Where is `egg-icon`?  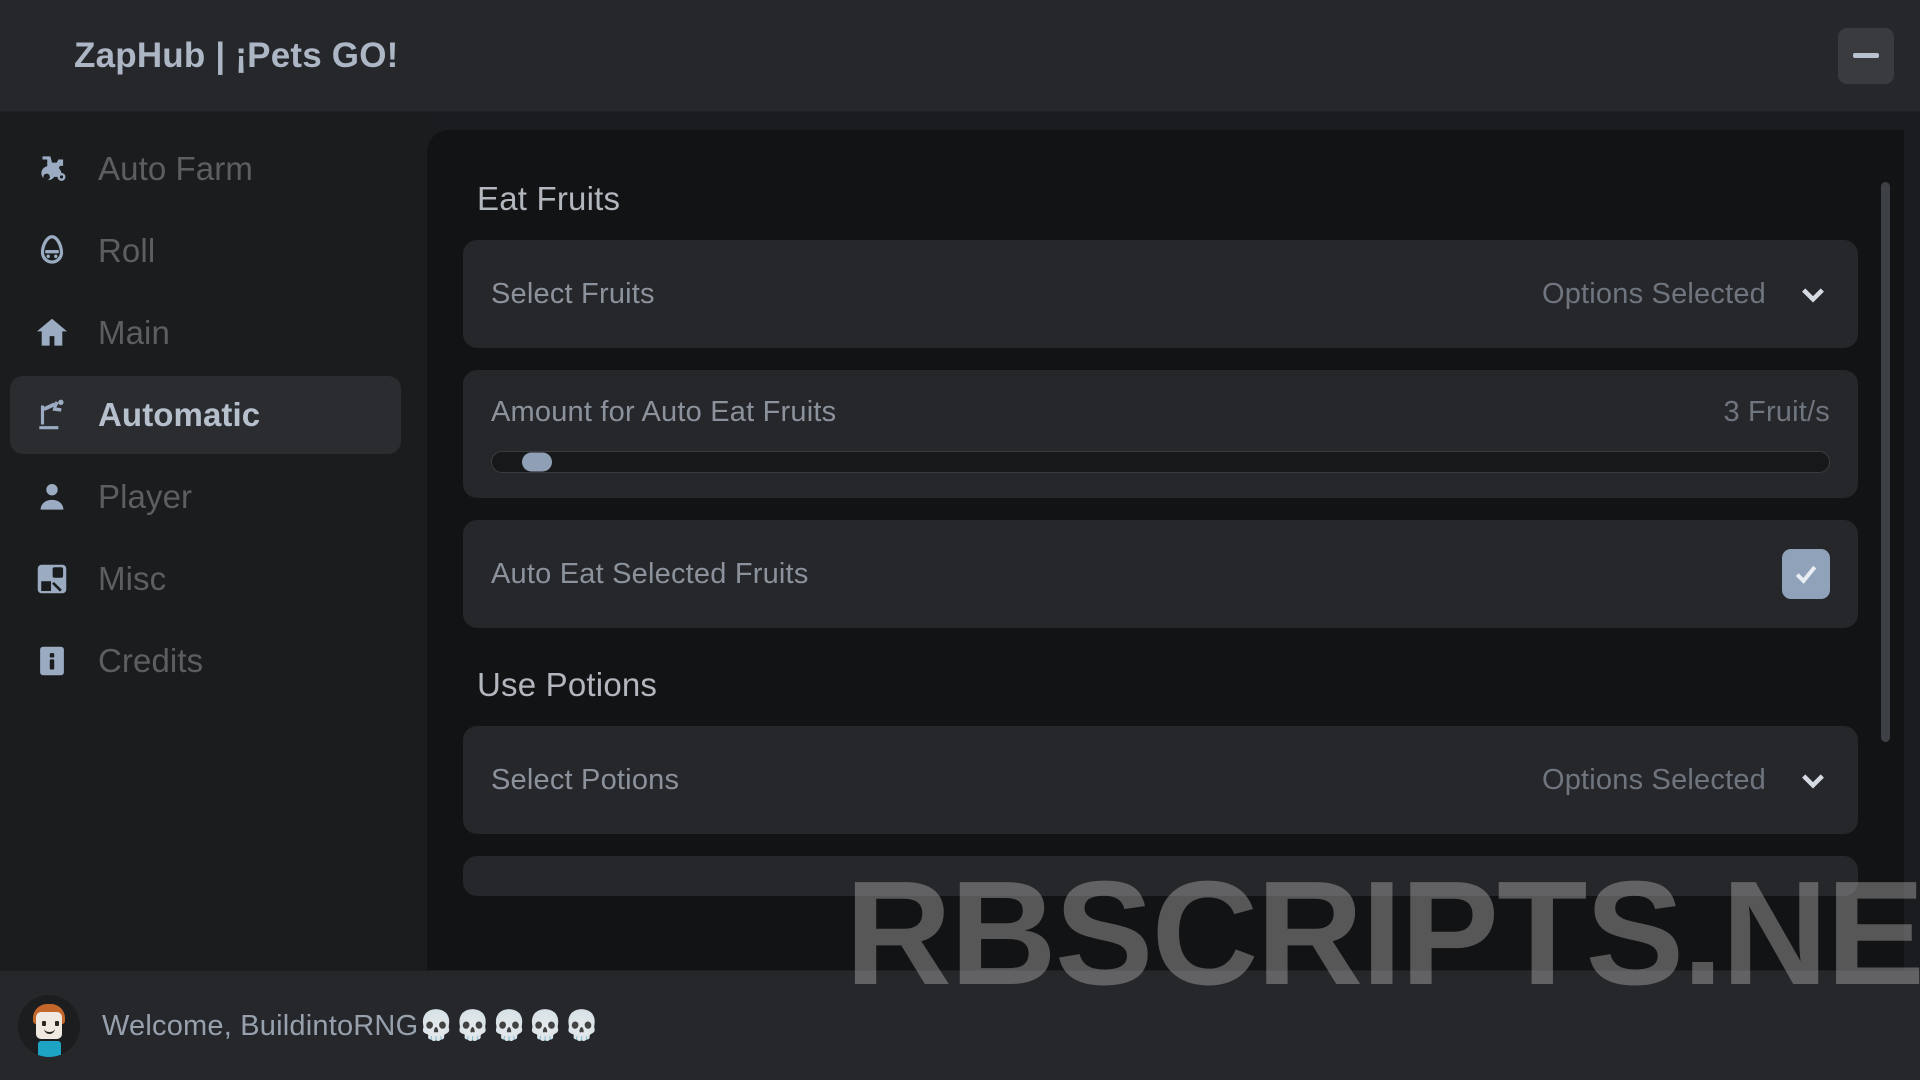 egg-icon is located at coordinates (52, 251).